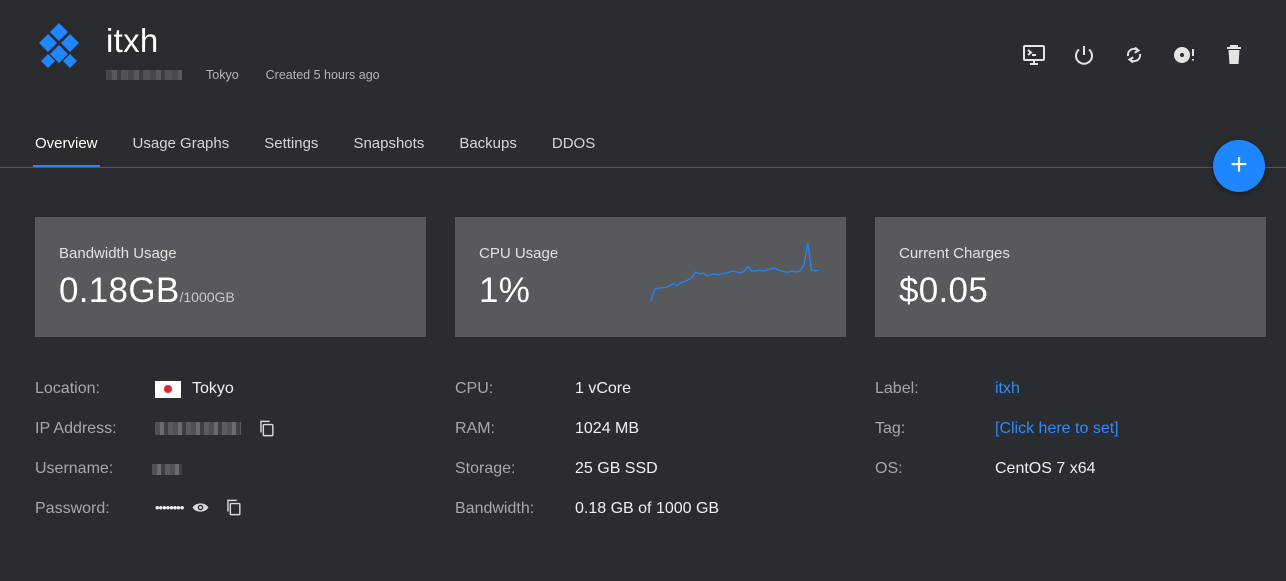 The height and width of the screenshot is (581, 1286). Describe the element at coordinates (643, 167) in the screenshot. I see `tabs-divider` at that location.